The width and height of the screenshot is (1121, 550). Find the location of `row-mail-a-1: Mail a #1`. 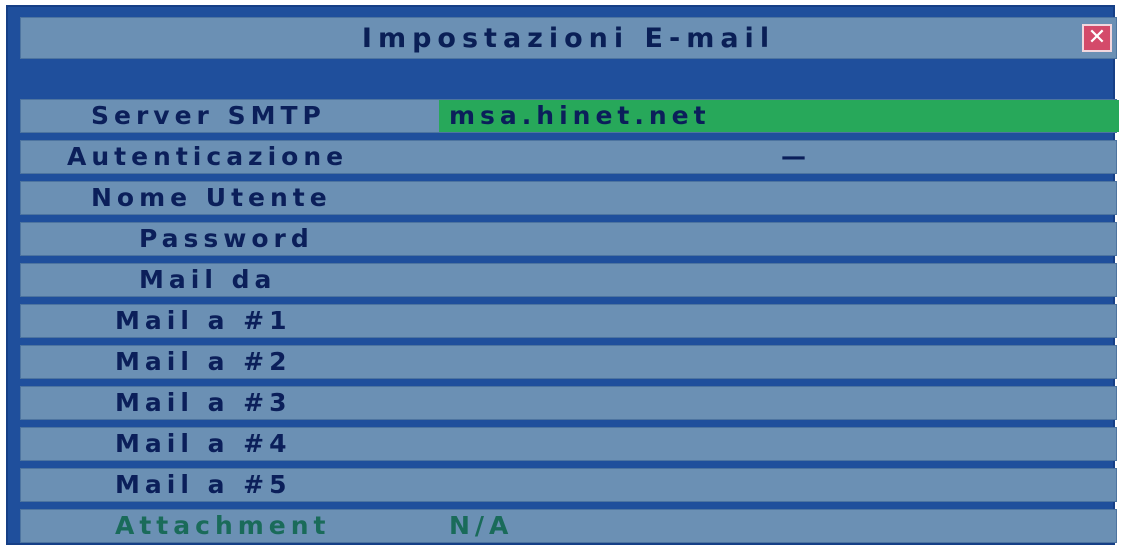

row-mail-a-1: Mail a #1 is located at coordinates (568, 321).